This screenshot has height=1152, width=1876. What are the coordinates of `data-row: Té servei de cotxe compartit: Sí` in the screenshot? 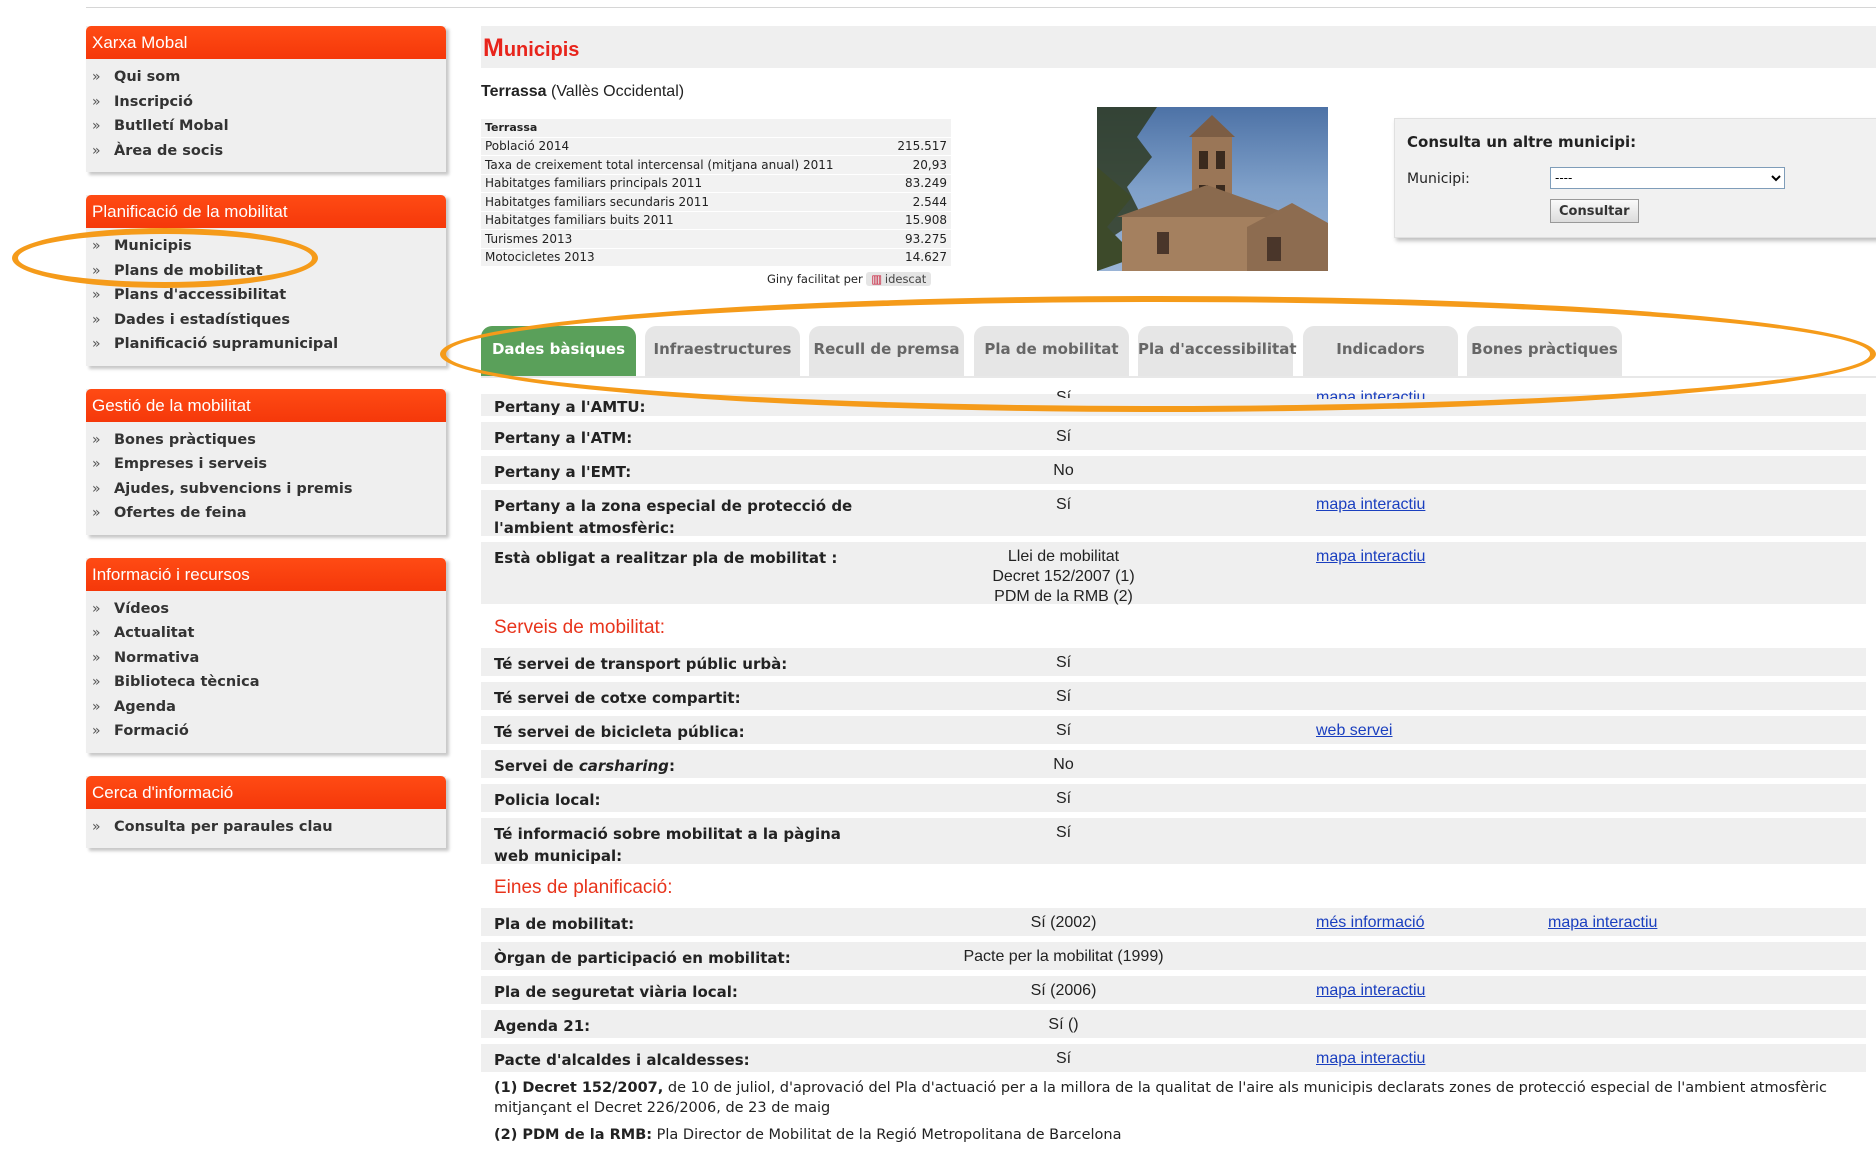 It's located at (1173, 696).